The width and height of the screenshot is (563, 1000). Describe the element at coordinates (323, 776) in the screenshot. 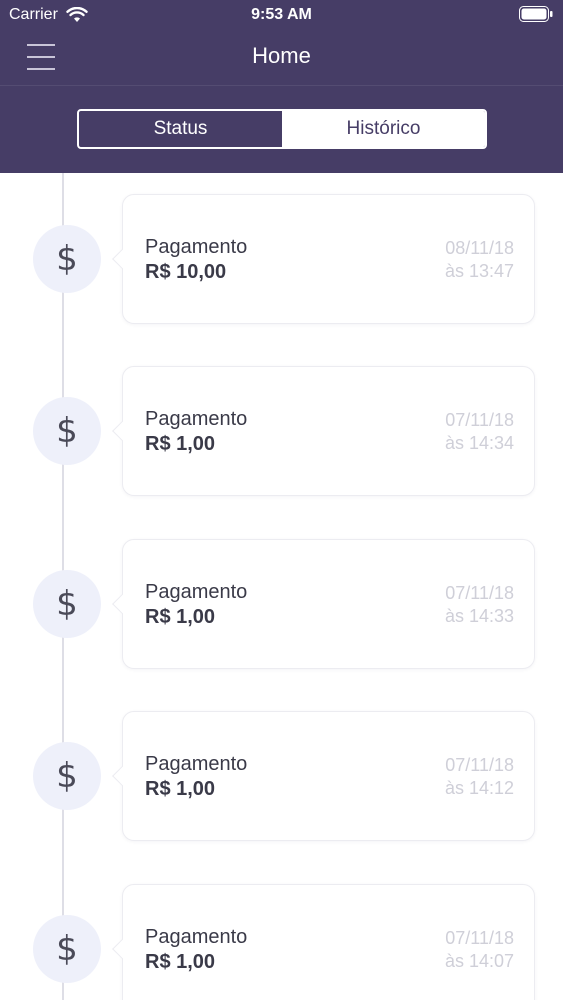

I see `transaction-card: Pagamento R$ 1,00 07/11/18 às 14:12` at that location.